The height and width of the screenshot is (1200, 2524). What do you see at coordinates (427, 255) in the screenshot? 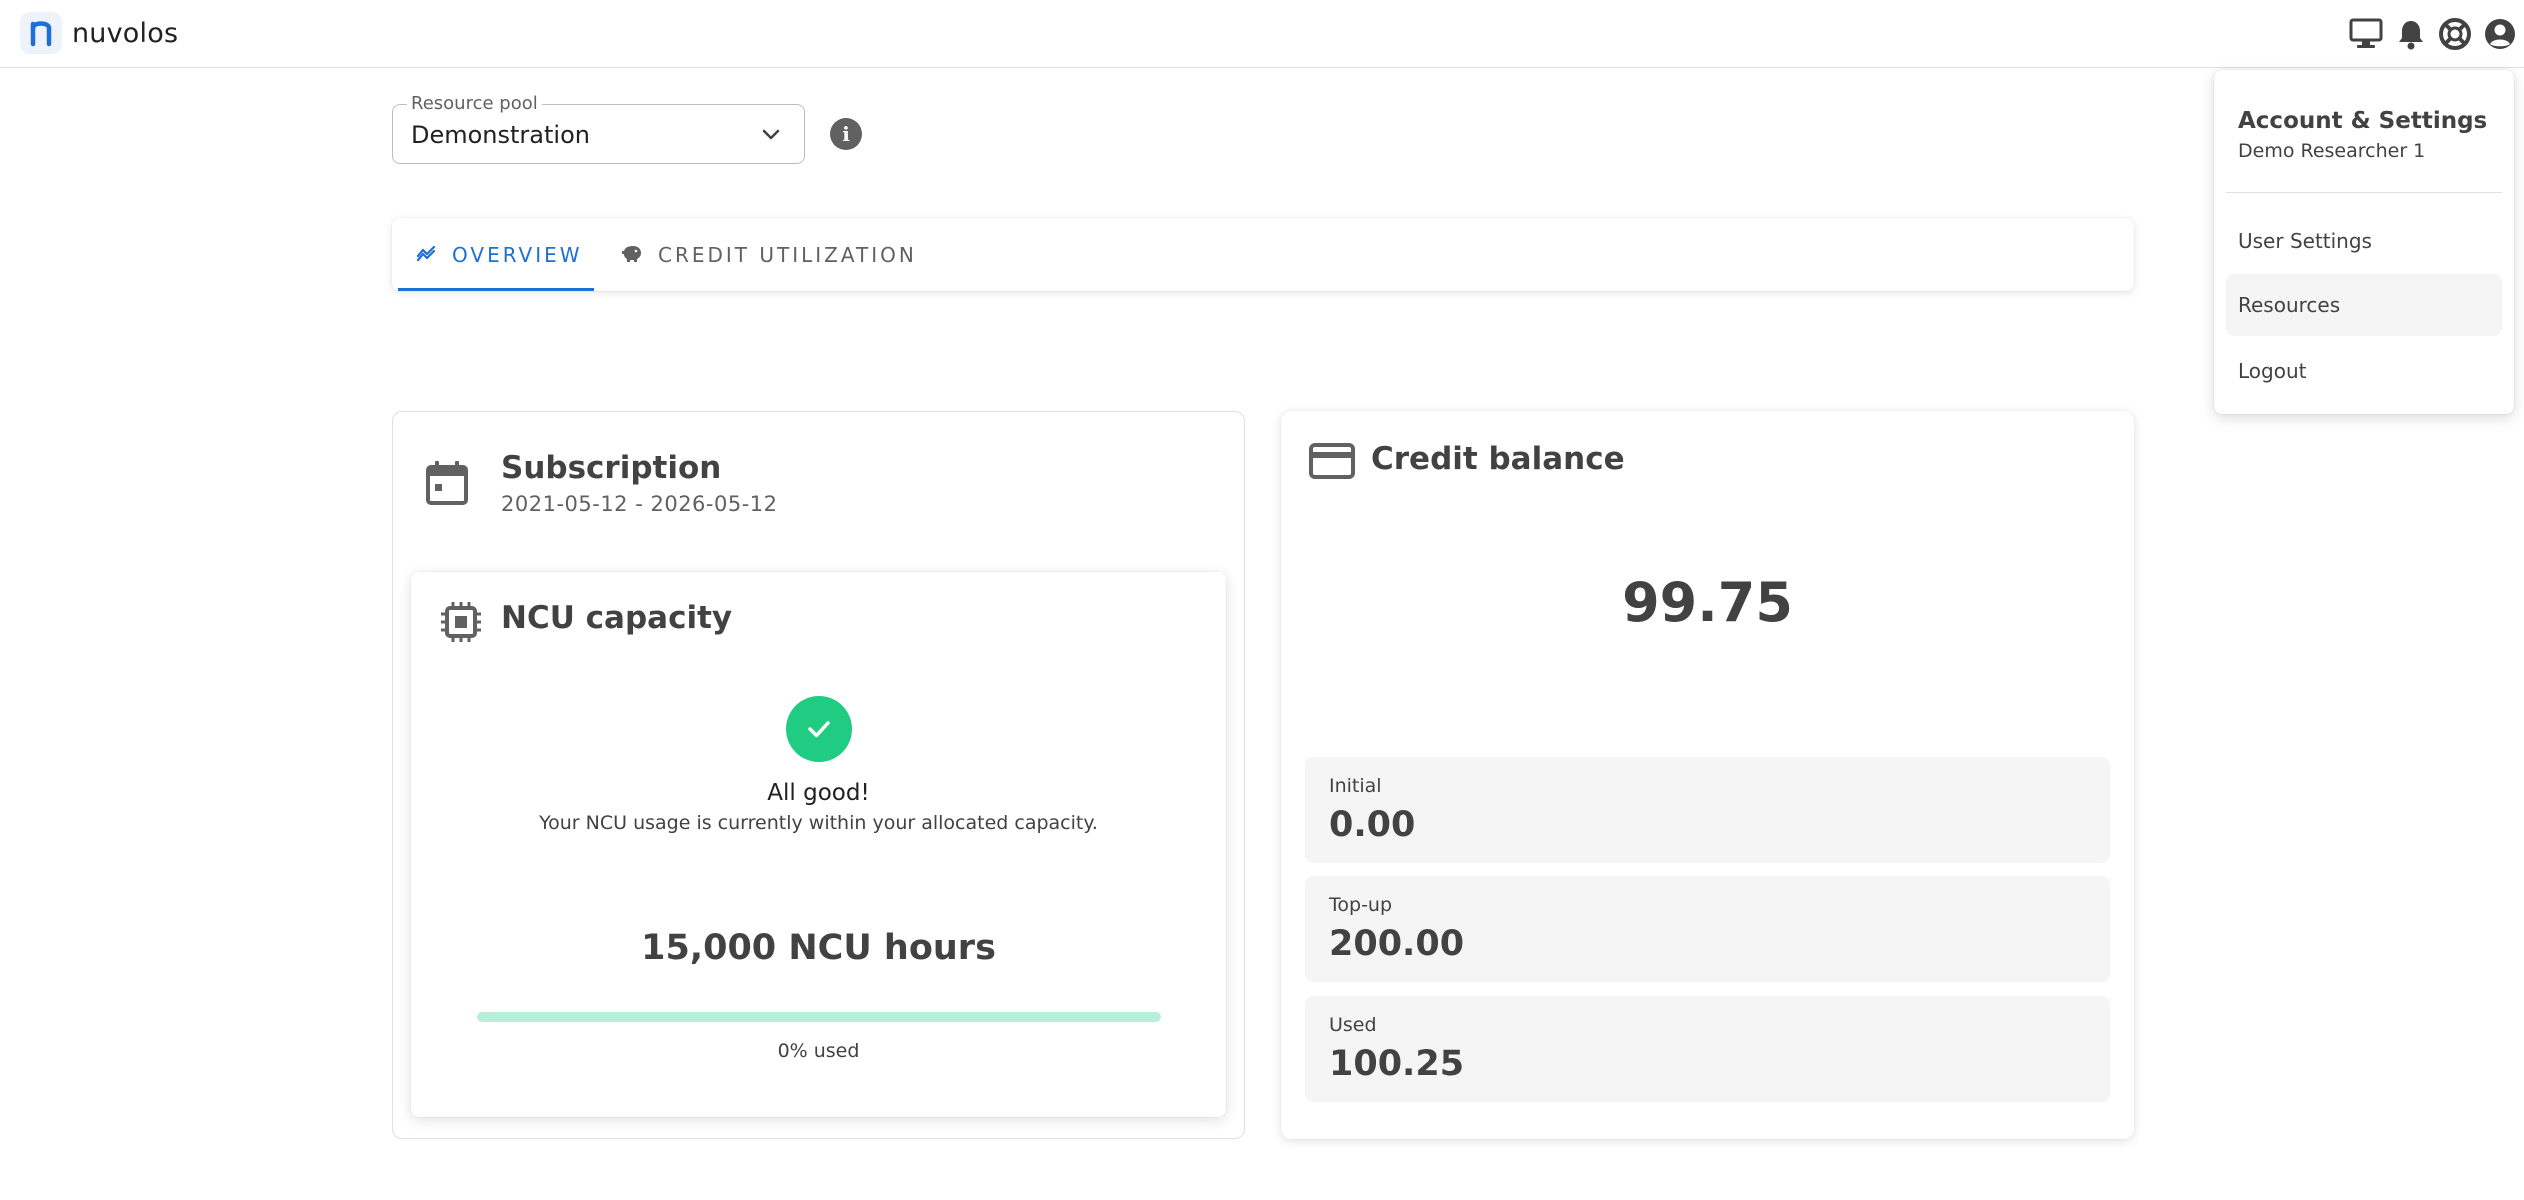
I see `chart-line-icon` at bounding box center [427, 255].